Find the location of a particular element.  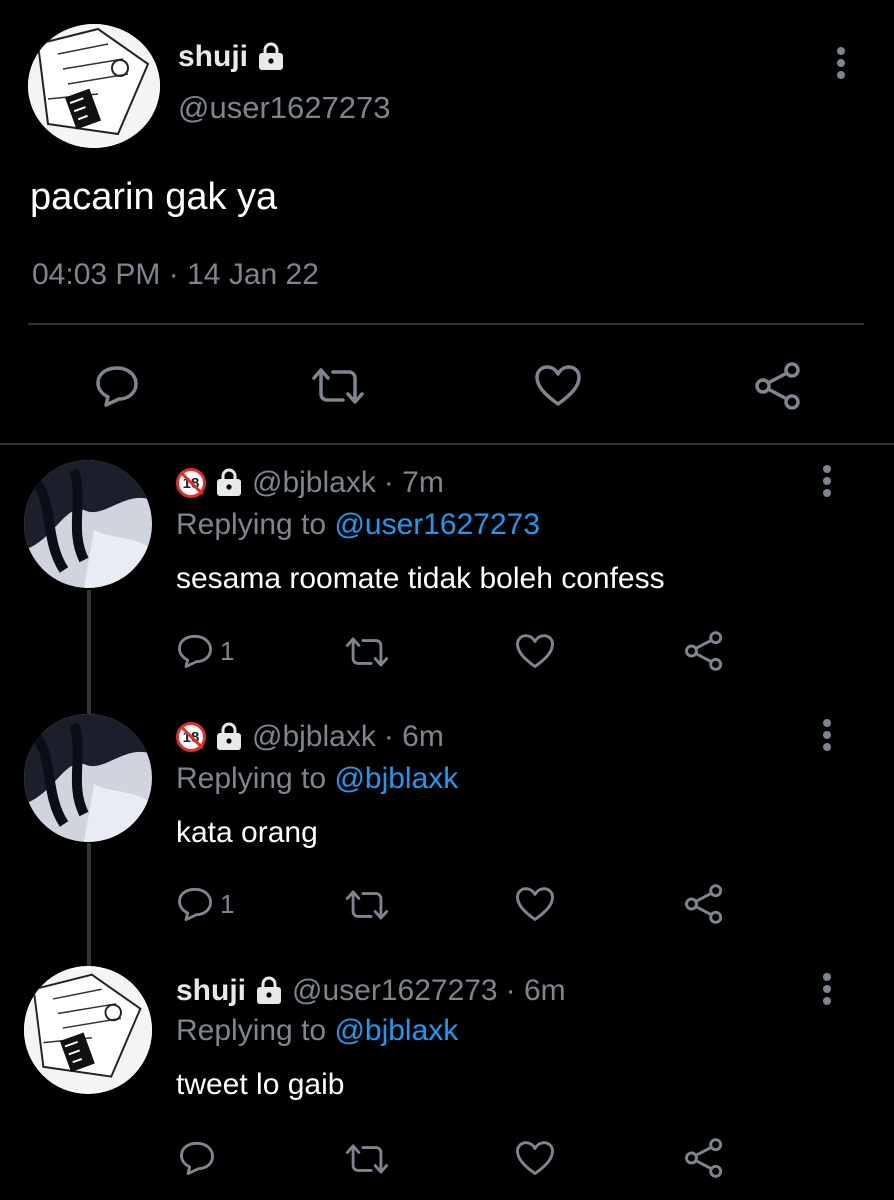

main-avatar is located at coordinates (94, 86).